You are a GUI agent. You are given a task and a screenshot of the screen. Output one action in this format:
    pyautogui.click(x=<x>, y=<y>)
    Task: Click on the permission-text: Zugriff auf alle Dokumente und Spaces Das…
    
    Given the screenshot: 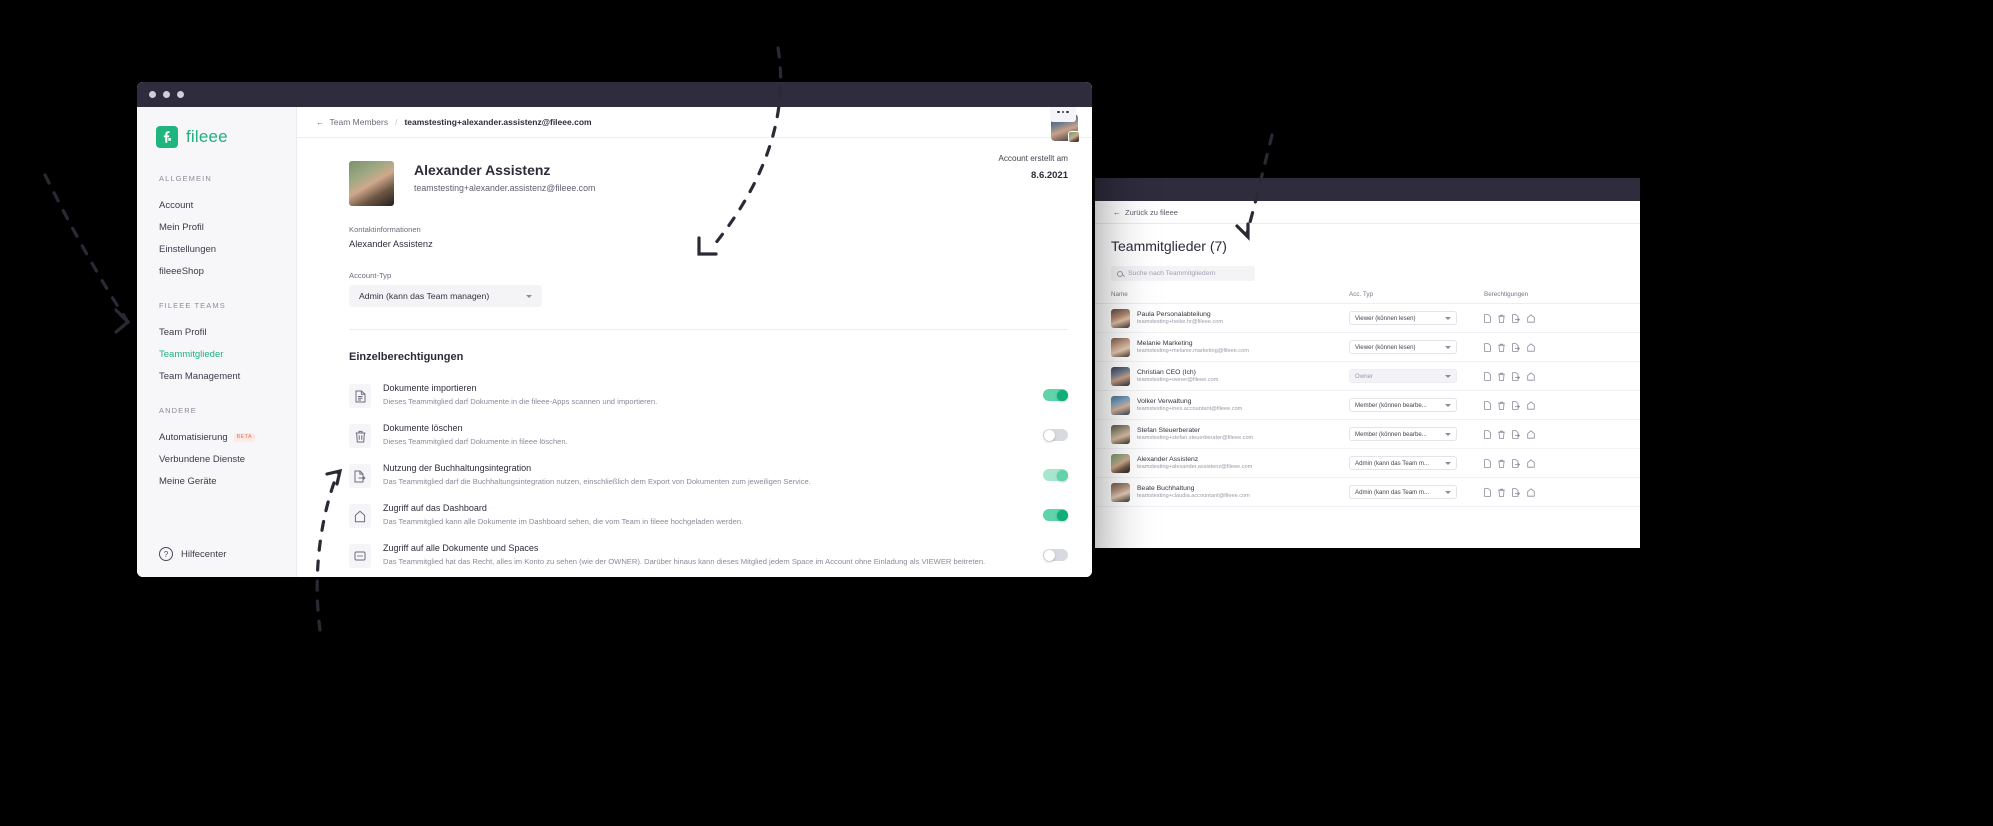 What is the action you would take?
    pyautogui.click(x=707, y=554)
    